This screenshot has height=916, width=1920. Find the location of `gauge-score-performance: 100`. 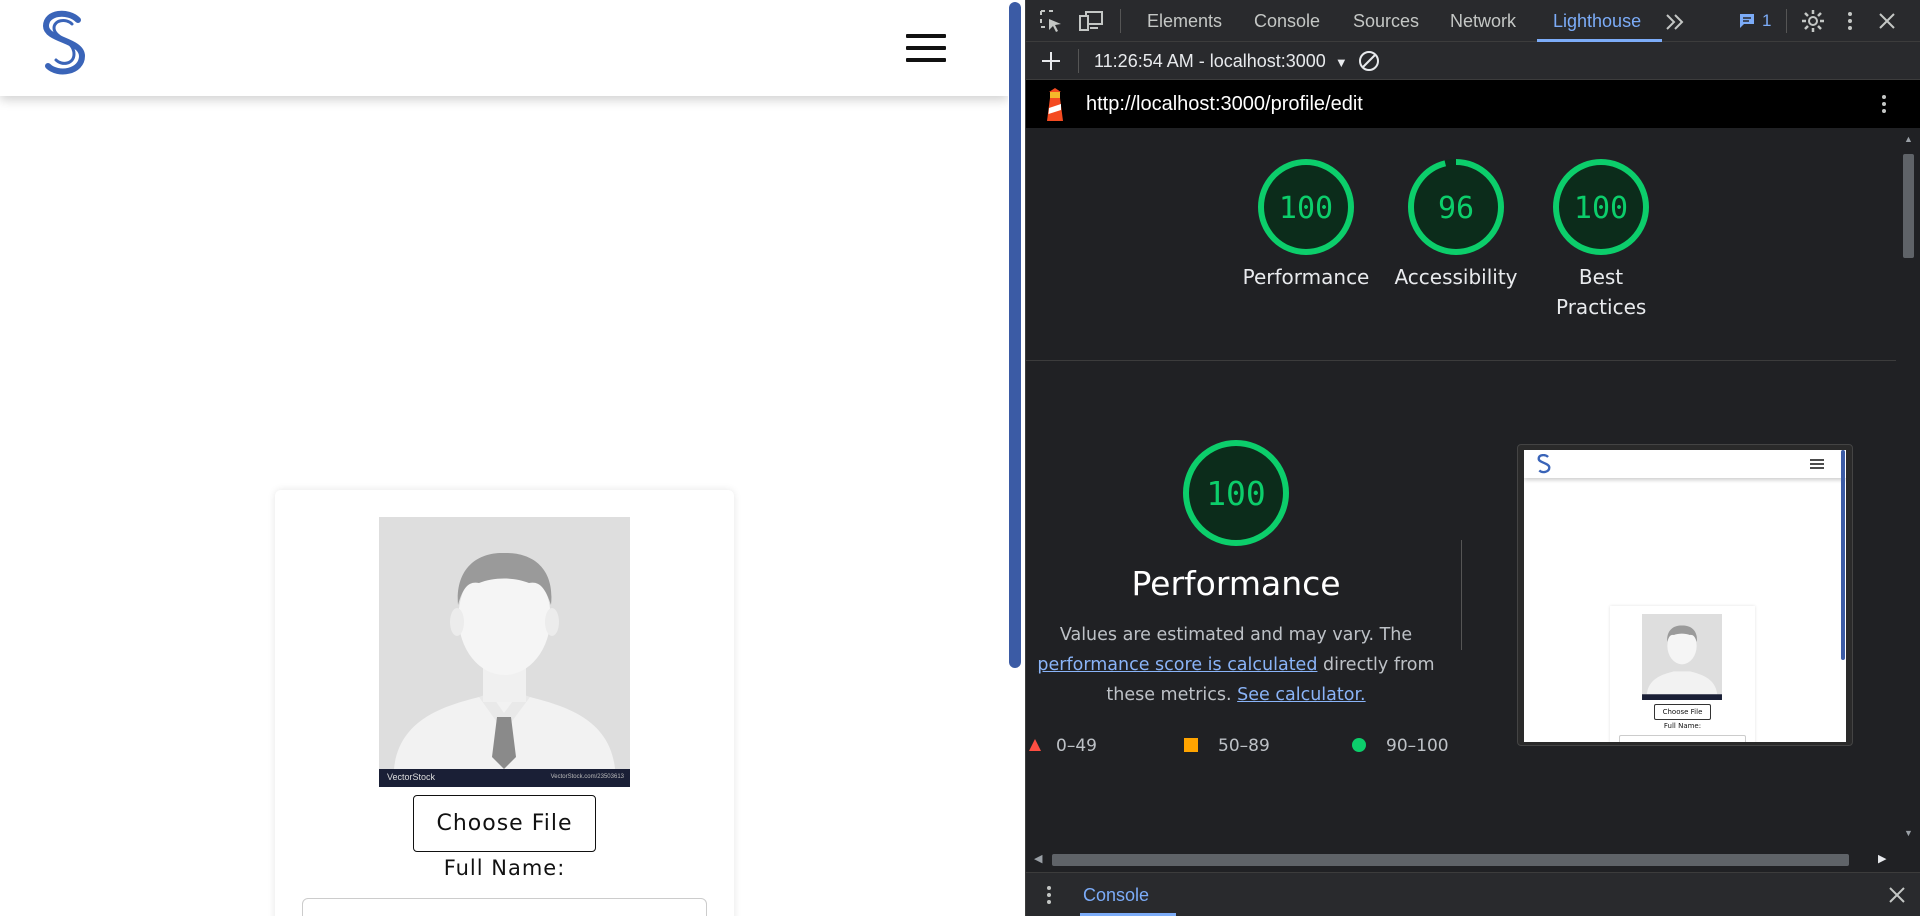

gauge-score-performance: 100 is located at coordinates (1306, 208).